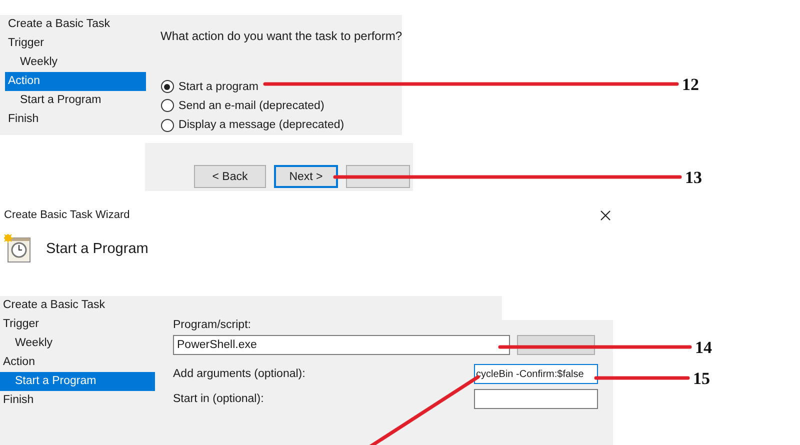 This screenshot has width=800, height=445. Describe the element at coordinates (341, 345) in the screenshot. I see `text-field: PowerShell.exe` at that location.